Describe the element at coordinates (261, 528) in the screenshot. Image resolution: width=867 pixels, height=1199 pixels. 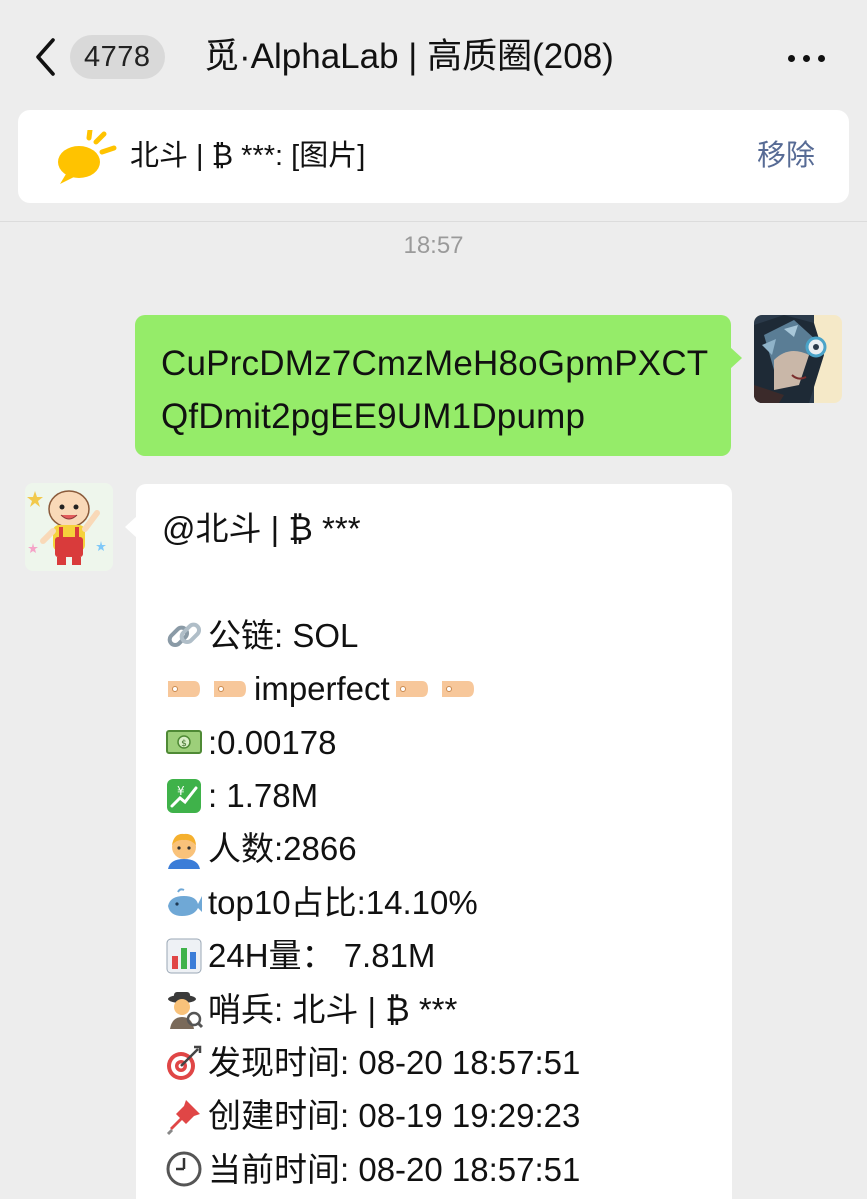
I see `mention-text: @北斗 | ₿ ***` at that location.